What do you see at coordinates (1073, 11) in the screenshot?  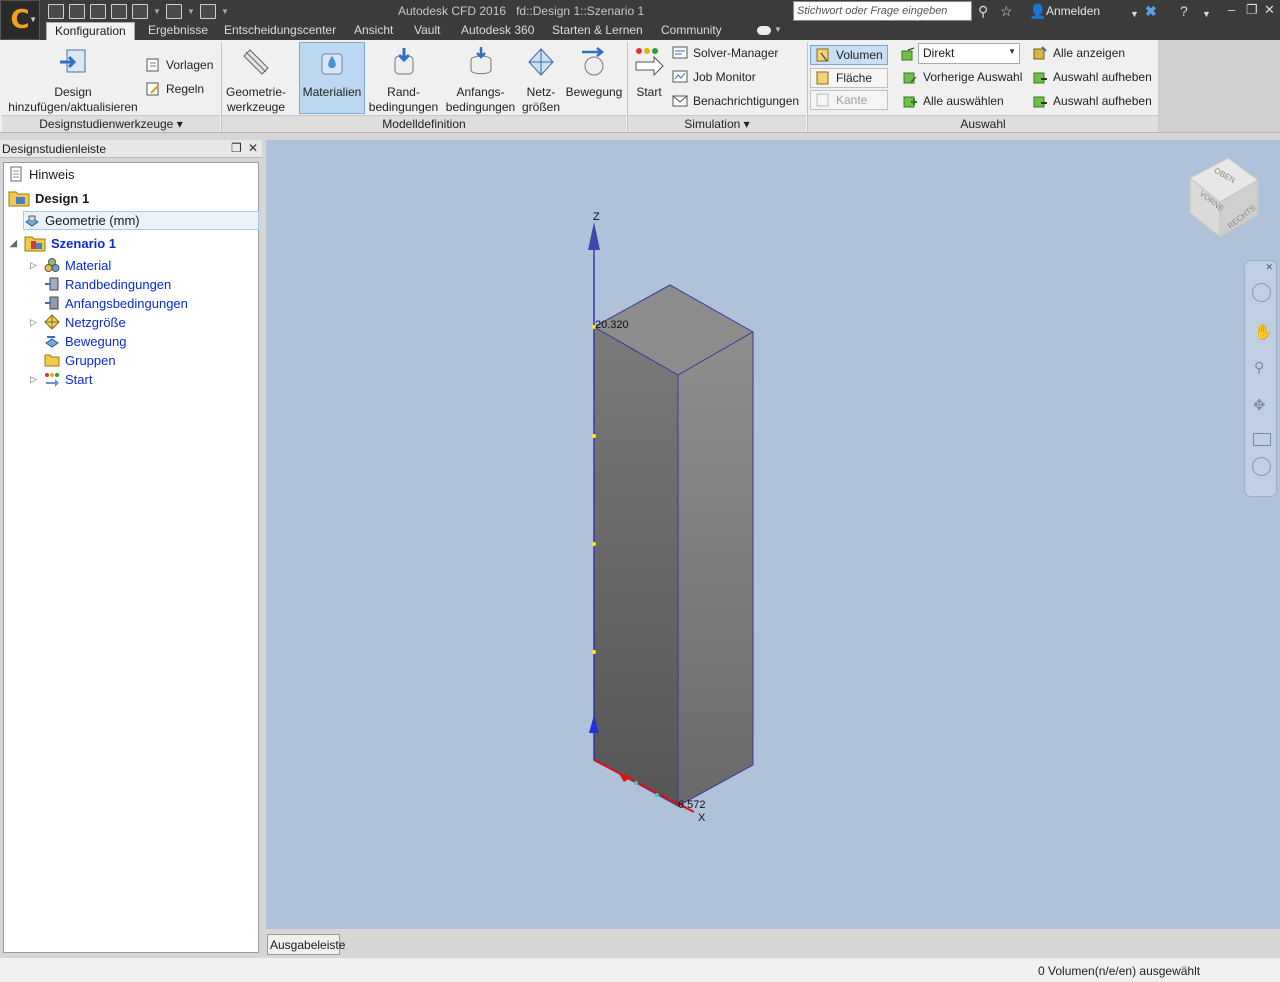 I see `signin-button: Anmelden` at bounding box center [1073, 11].